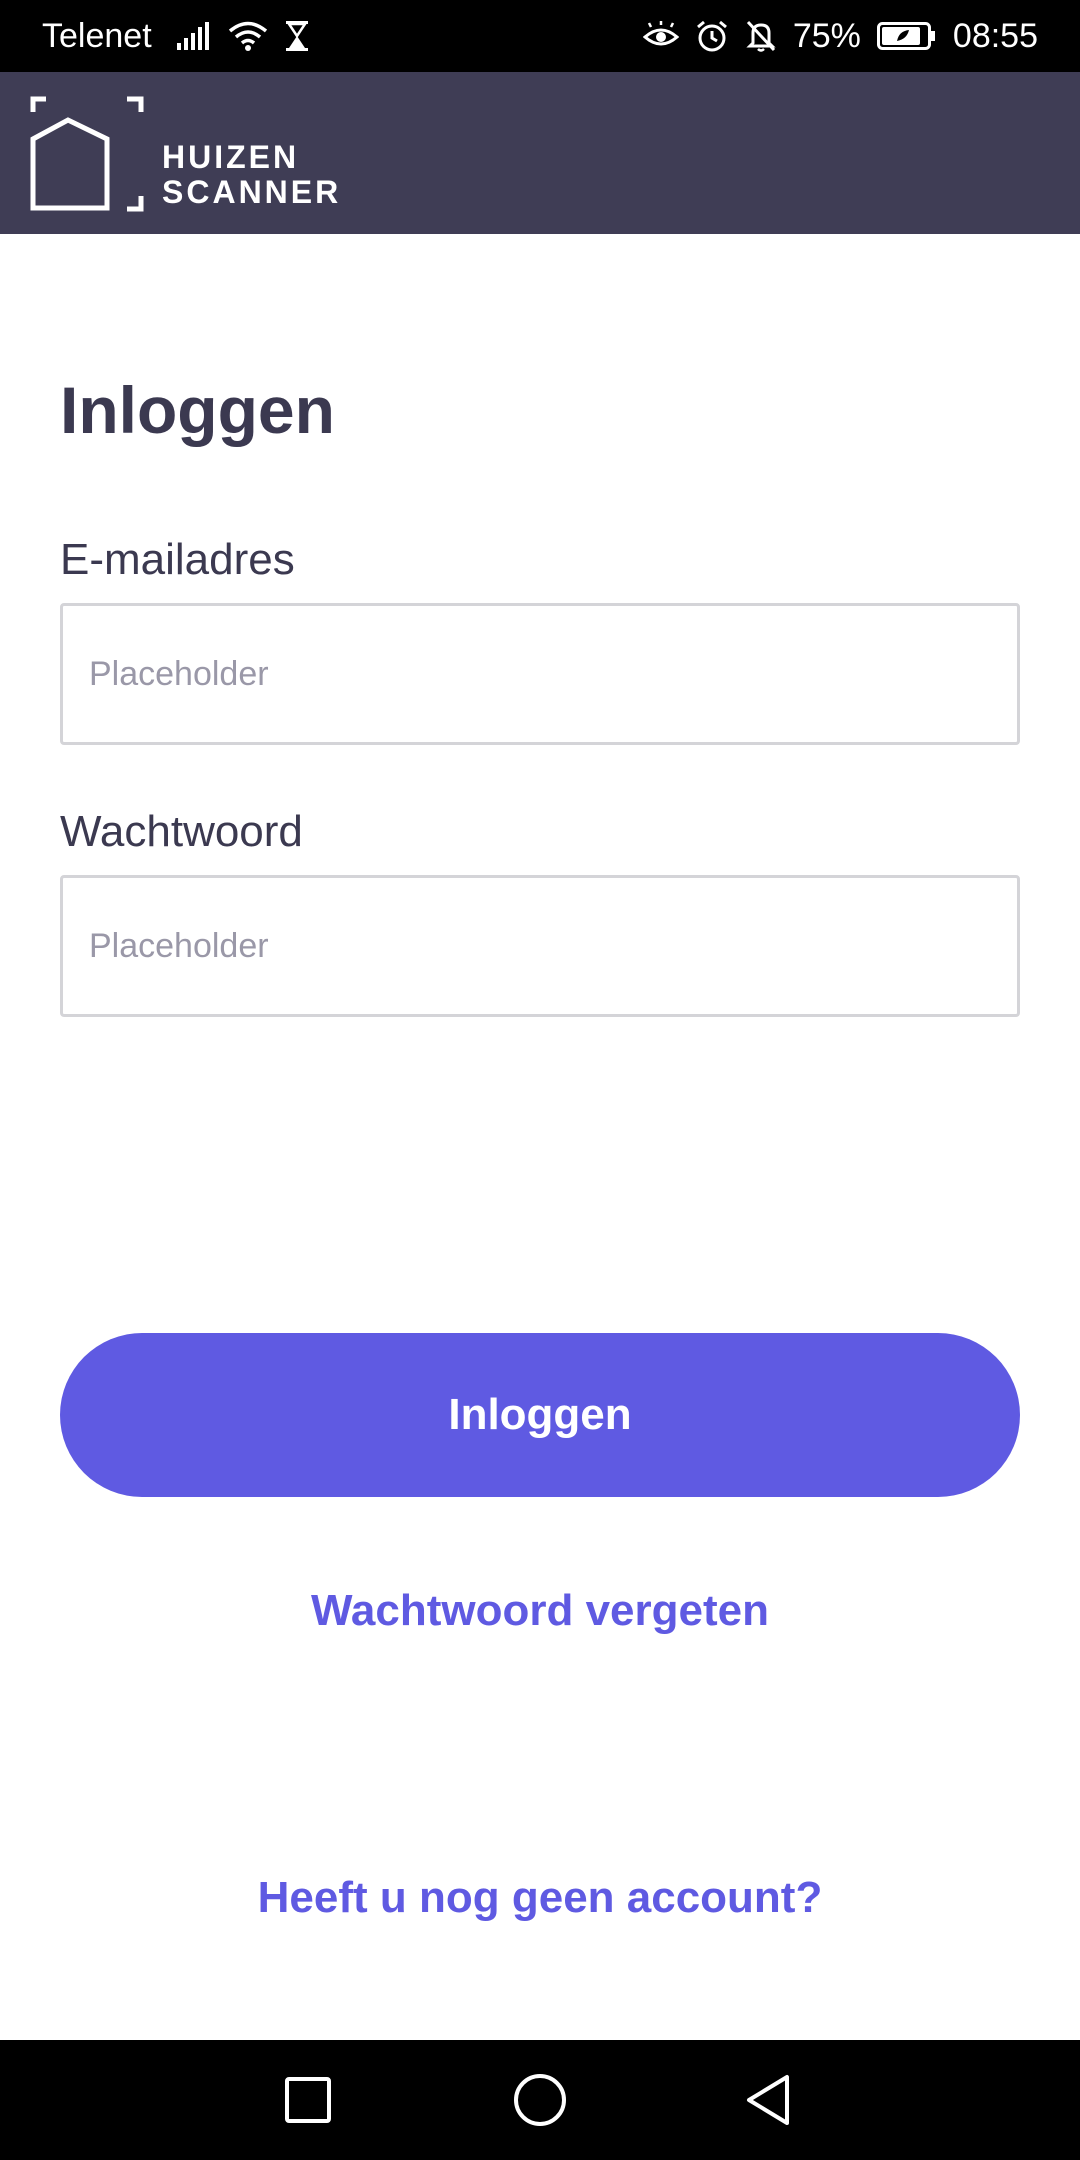 The image size is (1080, 2160). What do you see at coordinates (197, 410) in the screenshot?
I see `page-title: Inloggen` at bounding box center [197, 410].